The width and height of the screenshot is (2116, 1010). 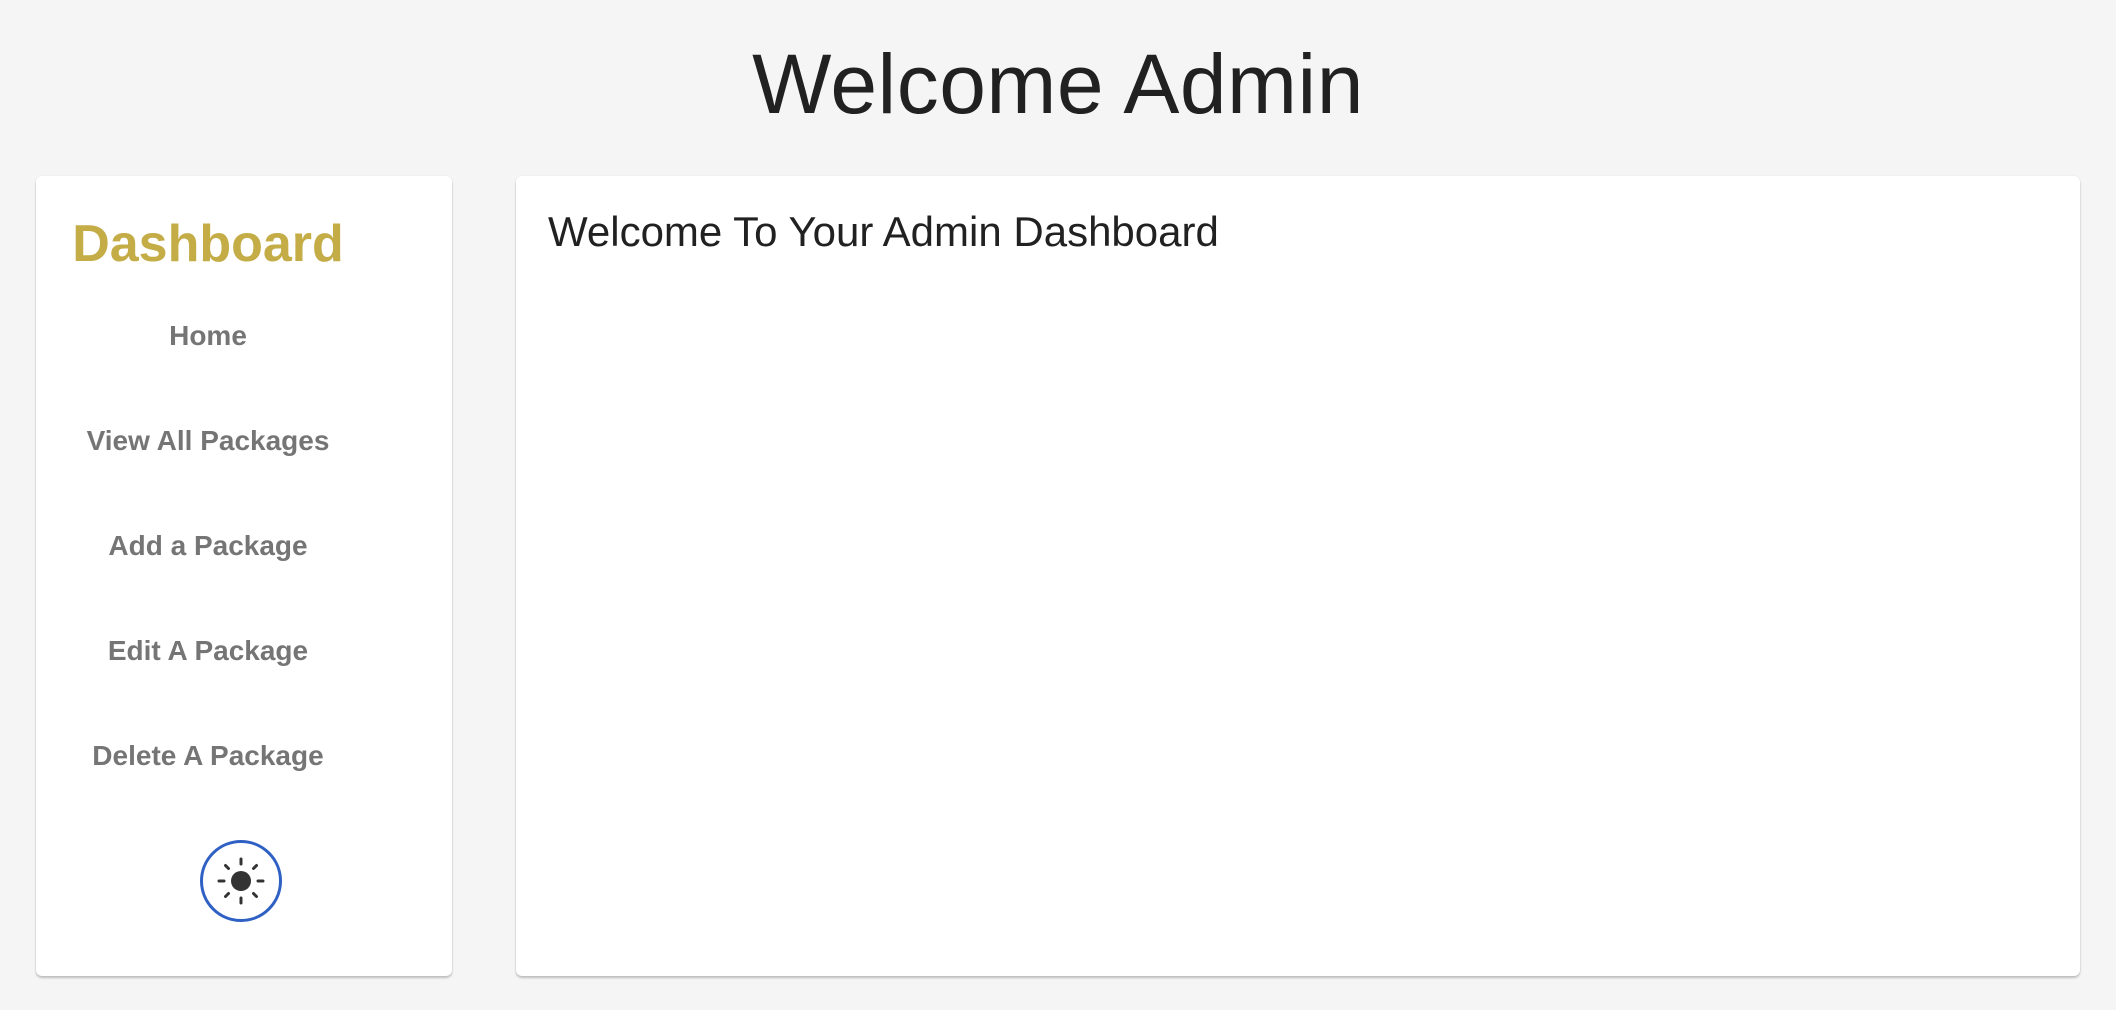 What do you see at coordinates (208, 756) in the screenshot?
I see `sidebar-item-delete-package: Delete A Package` at bounding box center [208, 756].